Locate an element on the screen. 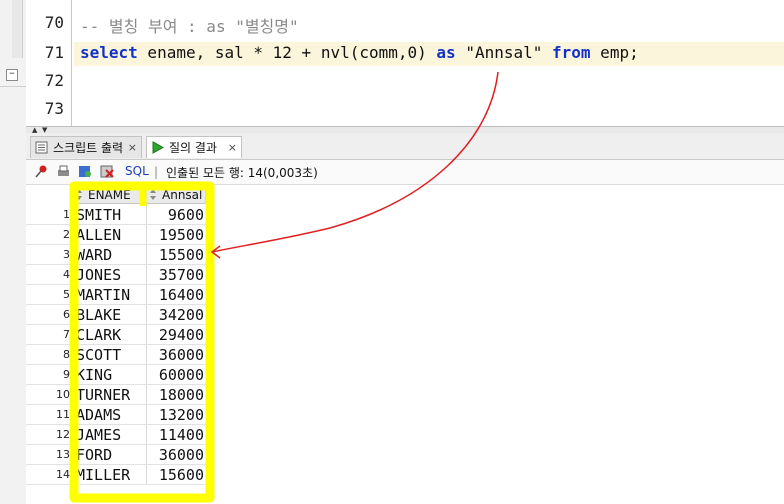 The image size is (784, 504). cell-ename: JAMES is located at coordinates (98, 435).